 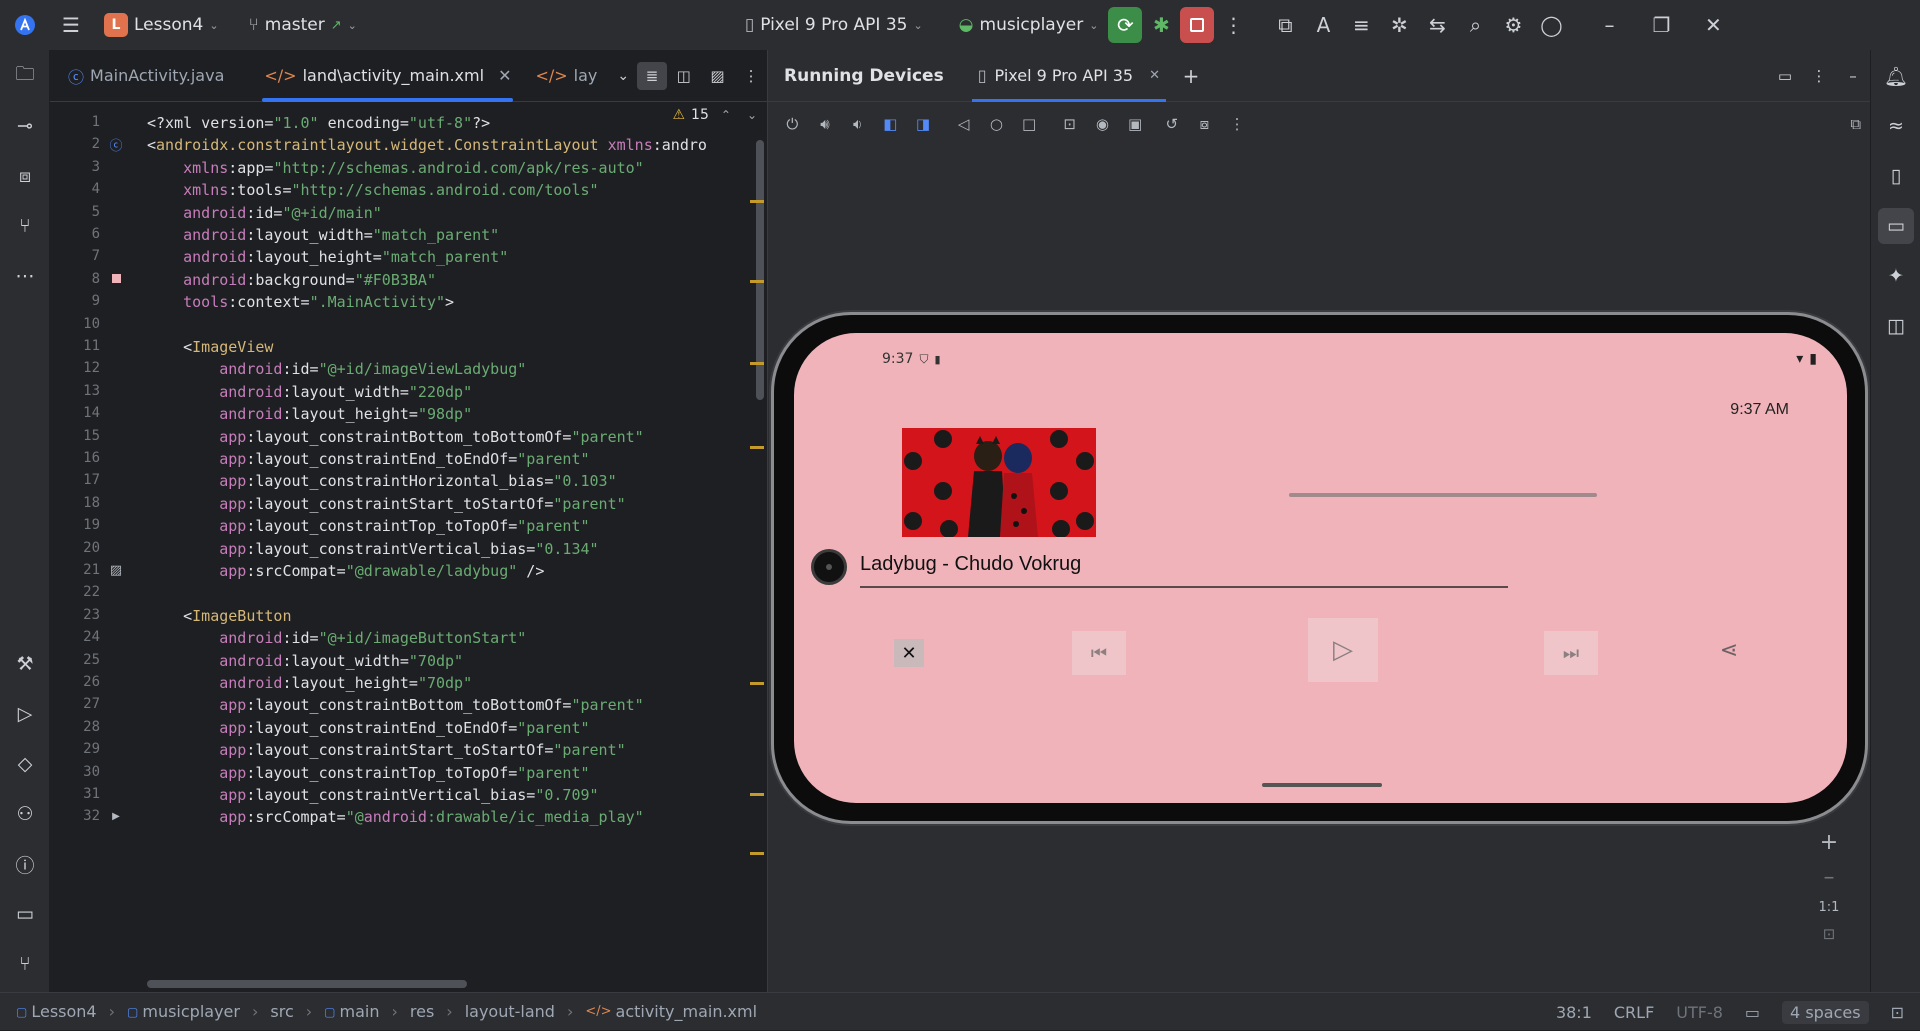 I want to click on more-tools-icon: ⋯, so click(x=25, y=276).